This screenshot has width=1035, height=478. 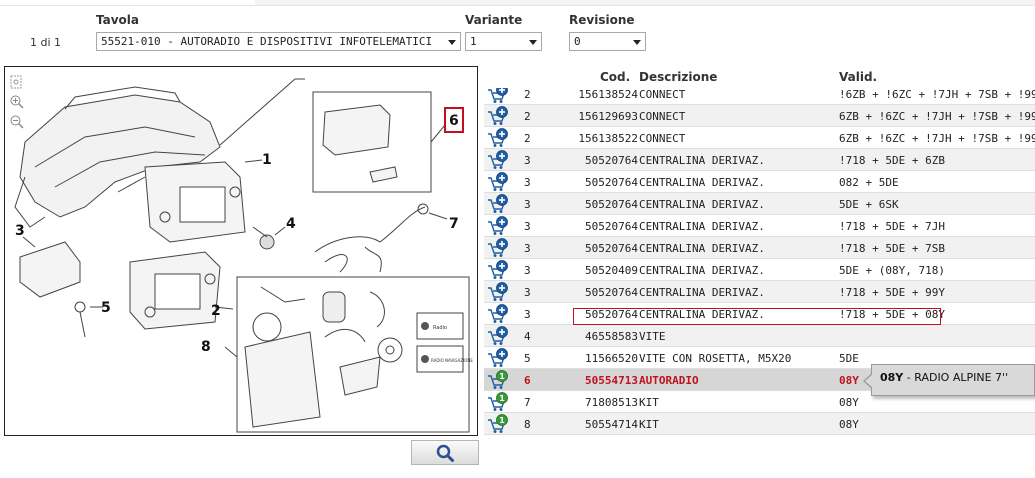 I want to click on label-card-radio: Radio, so click(x=440, y=328).